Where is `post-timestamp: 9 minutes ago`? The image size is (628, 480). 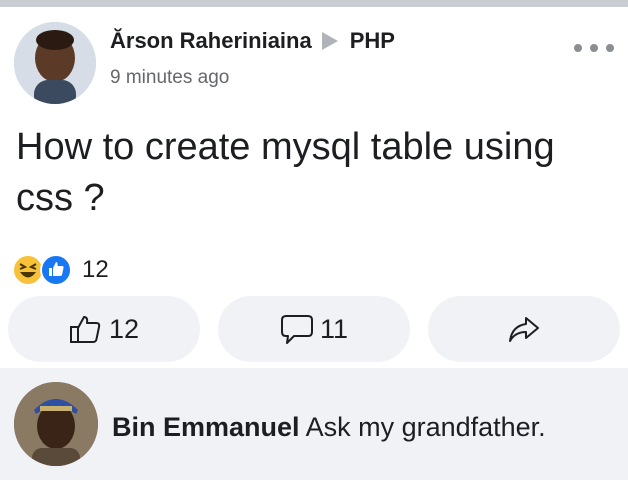
post-timestamp: 9 minutes ago is located at coordinates (169, 78).